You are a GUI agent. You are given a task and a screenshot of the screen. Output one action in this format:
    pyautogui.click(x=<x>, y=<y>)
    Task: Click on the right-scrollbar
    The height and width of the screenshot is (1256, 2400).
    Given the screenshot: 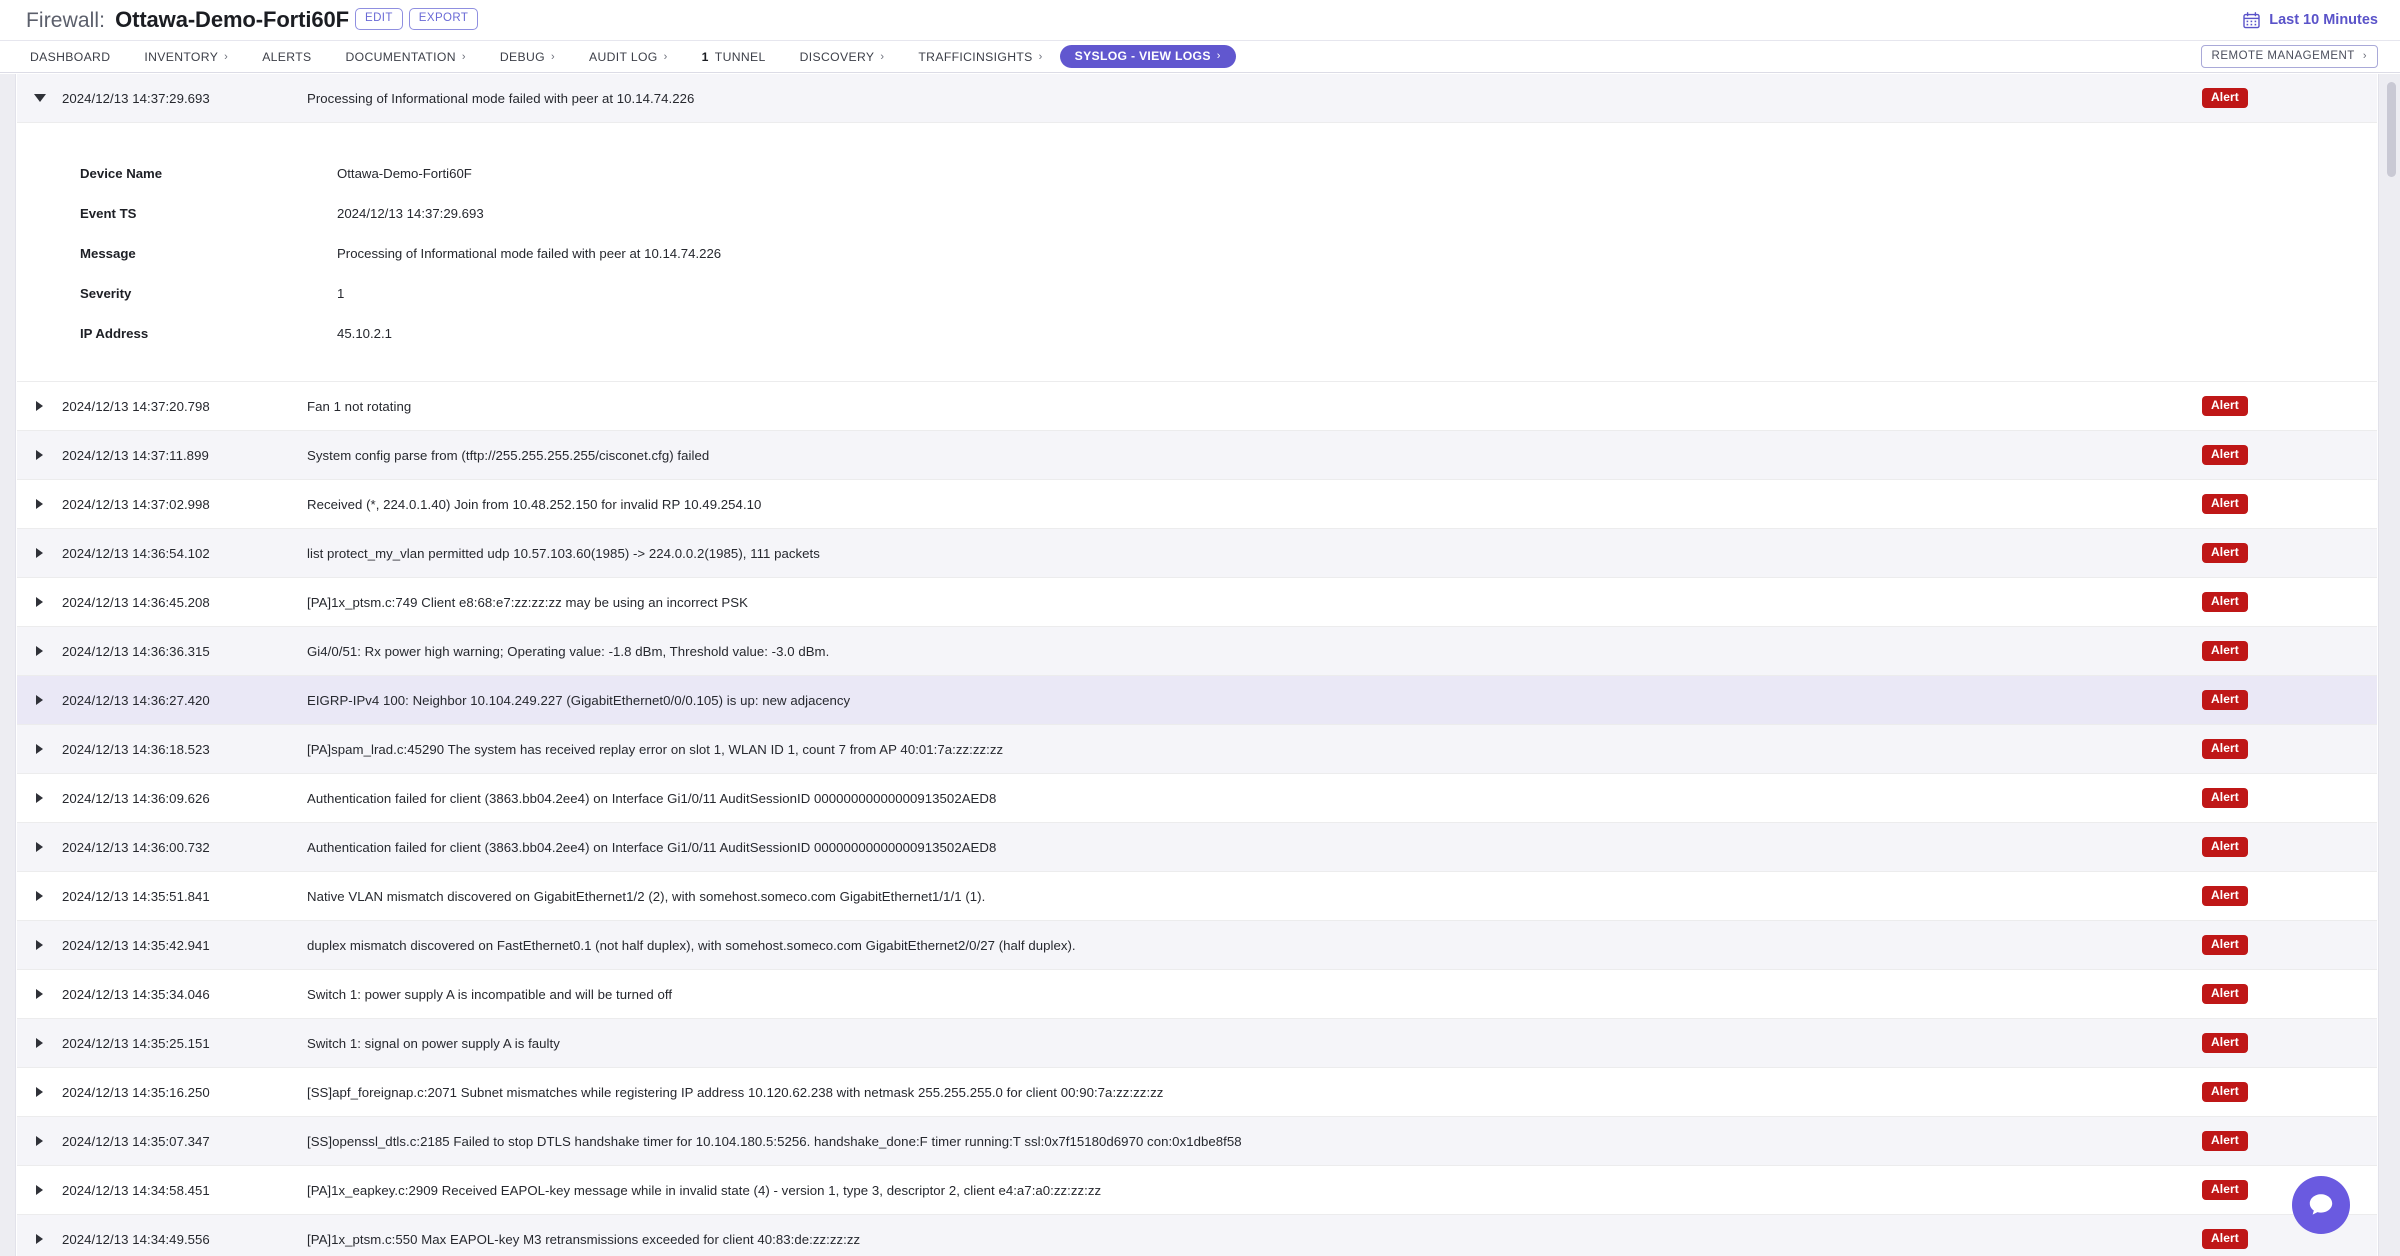 What is the action you would take?
    pyautogui.click(x=2389, y=665)
    